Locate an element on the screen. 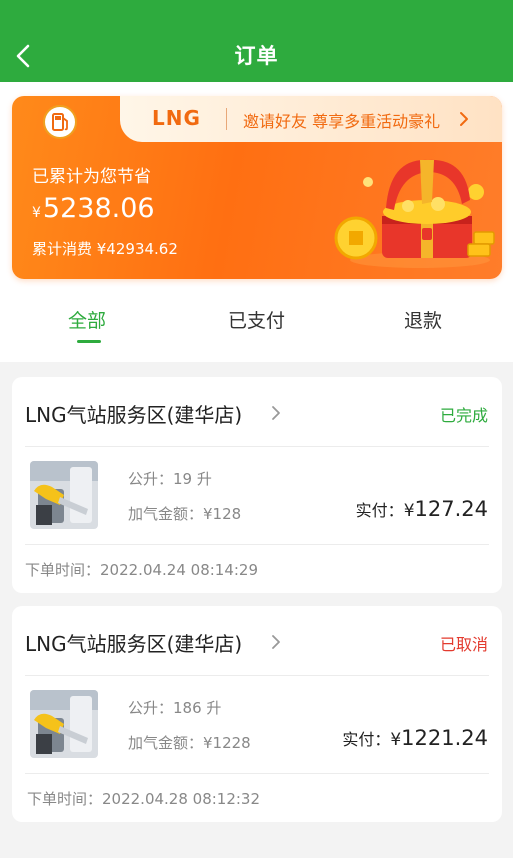 This screenshot has width=513, height=858. liters-text: 公升：19 升 is located at coordinates (170, 479).